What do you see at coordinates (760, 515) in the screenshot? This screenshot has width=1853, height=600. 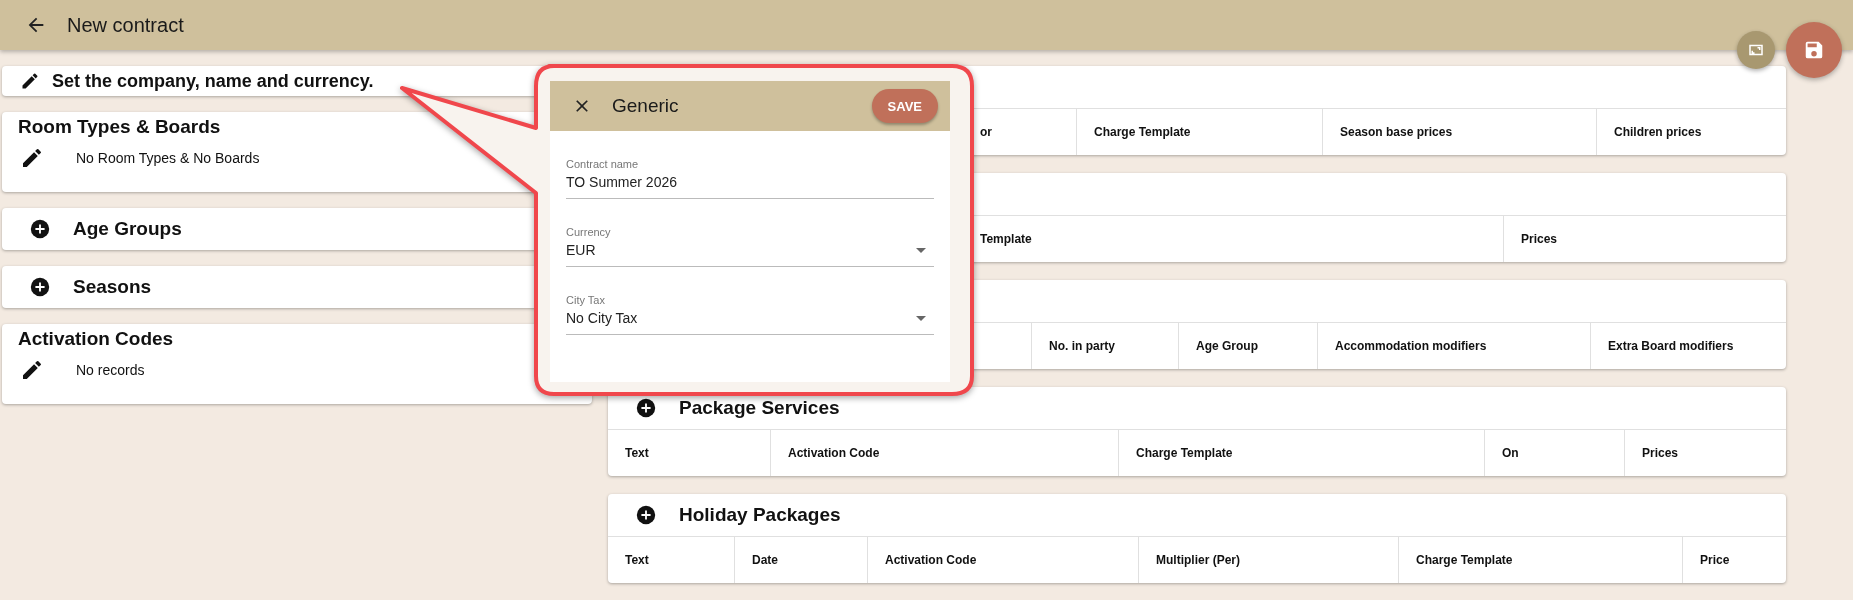 I see `section-title: Holiday Packages` at bounding box center [760, 515].